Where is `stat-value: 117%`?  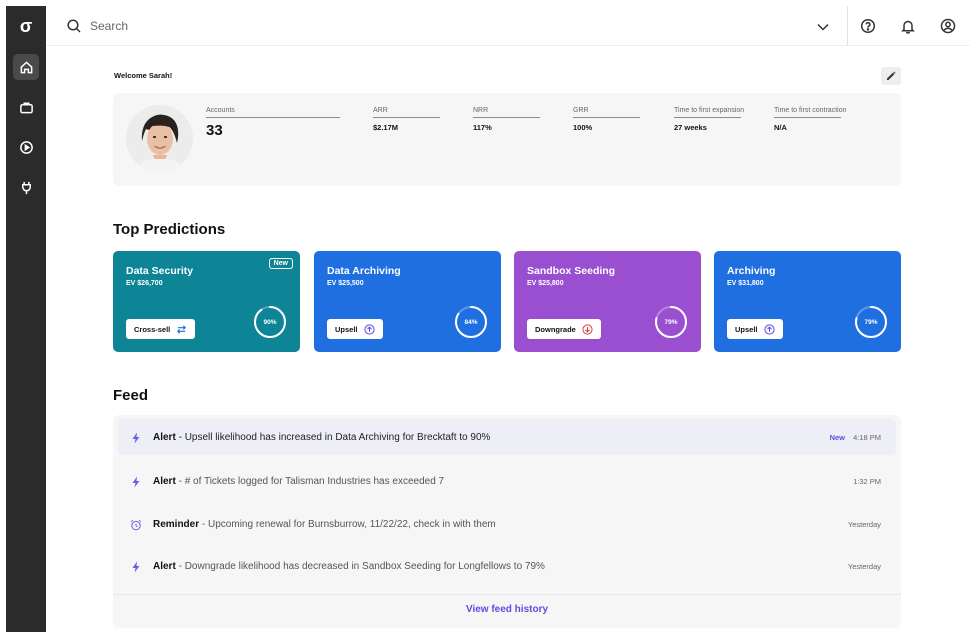
stat-value: 117% is located at coordinates (482, 127).